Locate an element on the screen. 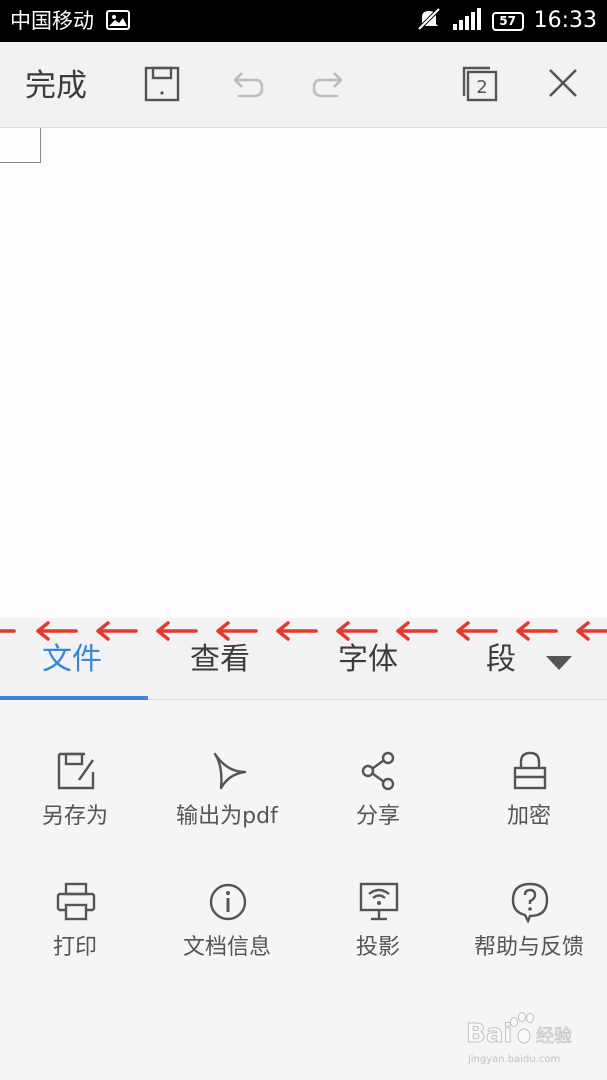 This screenshot has width=607, height=1080. menu-item-help-feedback: 帮助与反馈 is located at coordinates (529, 936).